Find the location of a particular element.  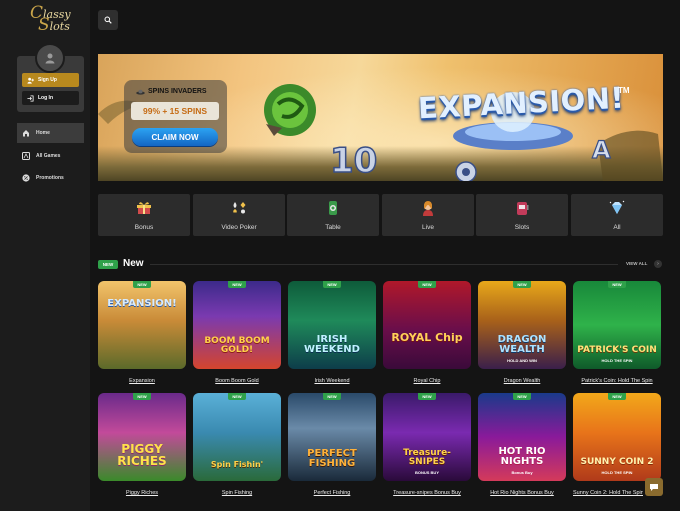

game-tile-spin-fishing: NEW Spin Fishin' is located at coordinates (237, 437).